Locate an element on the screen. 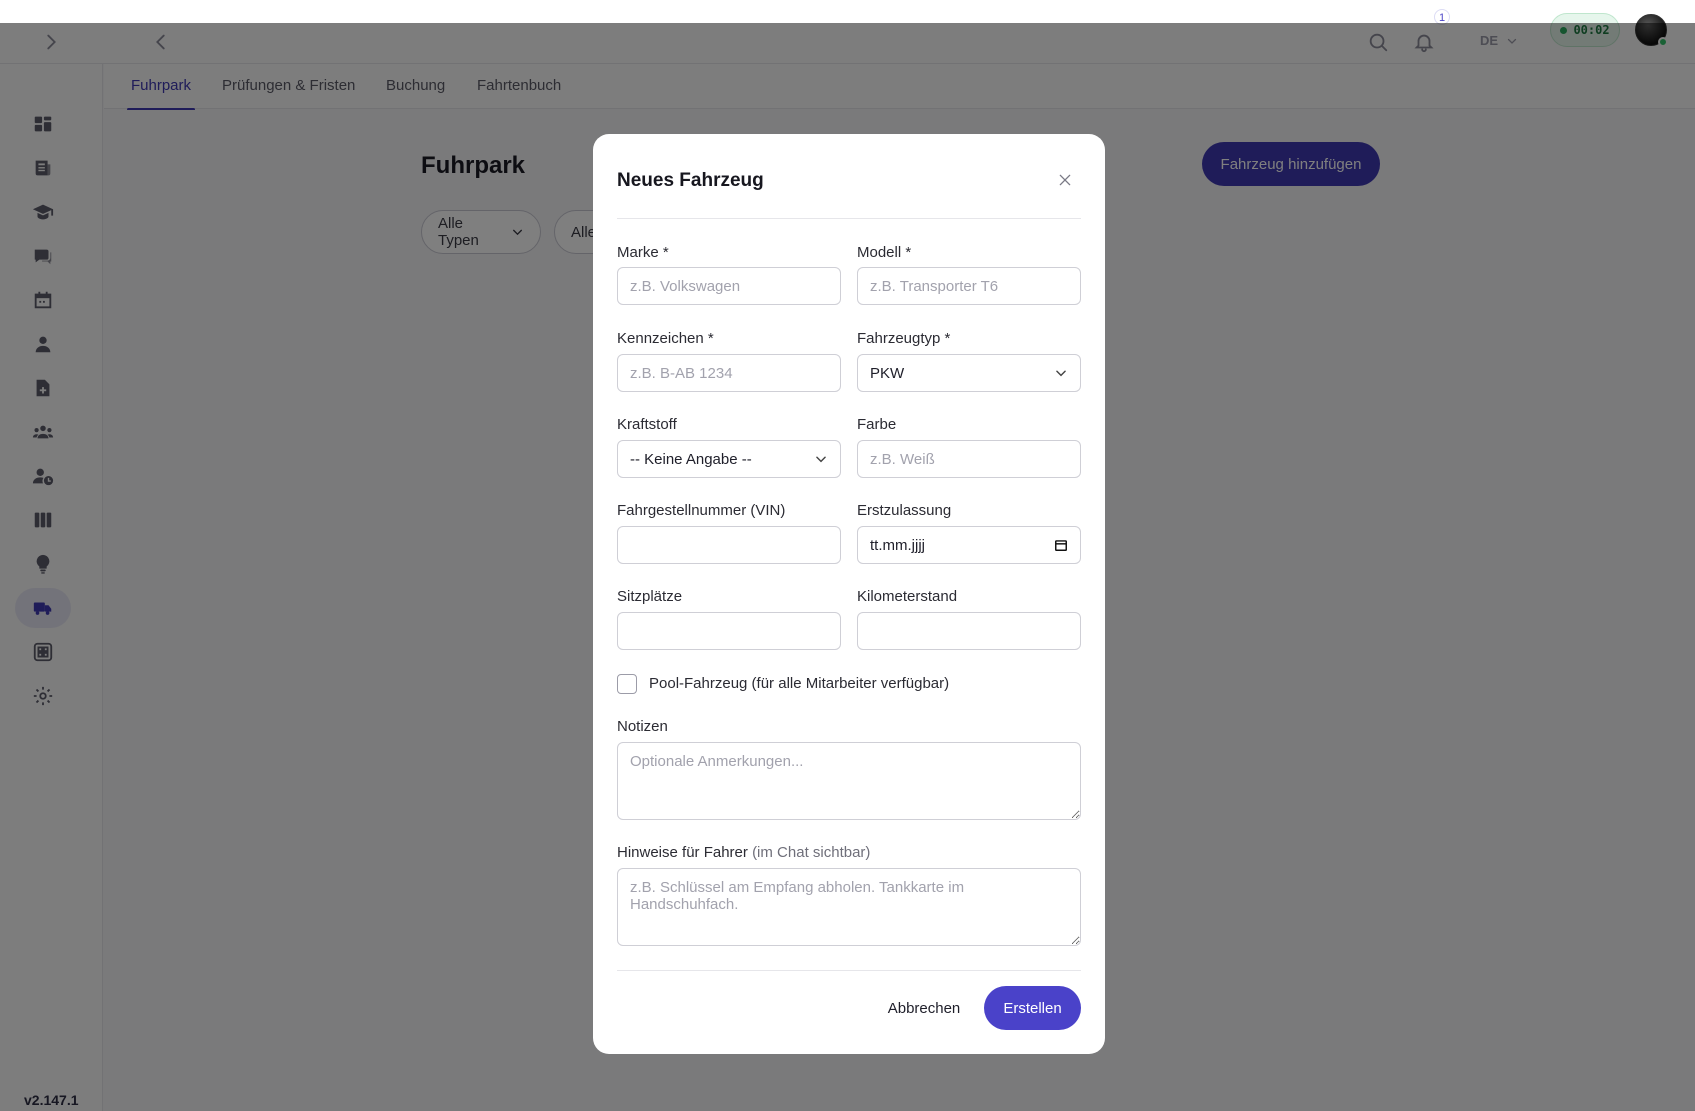 The height and width of the screenshot is (1111, 1695). calendar-icon is located at coordinates (1061, 545).